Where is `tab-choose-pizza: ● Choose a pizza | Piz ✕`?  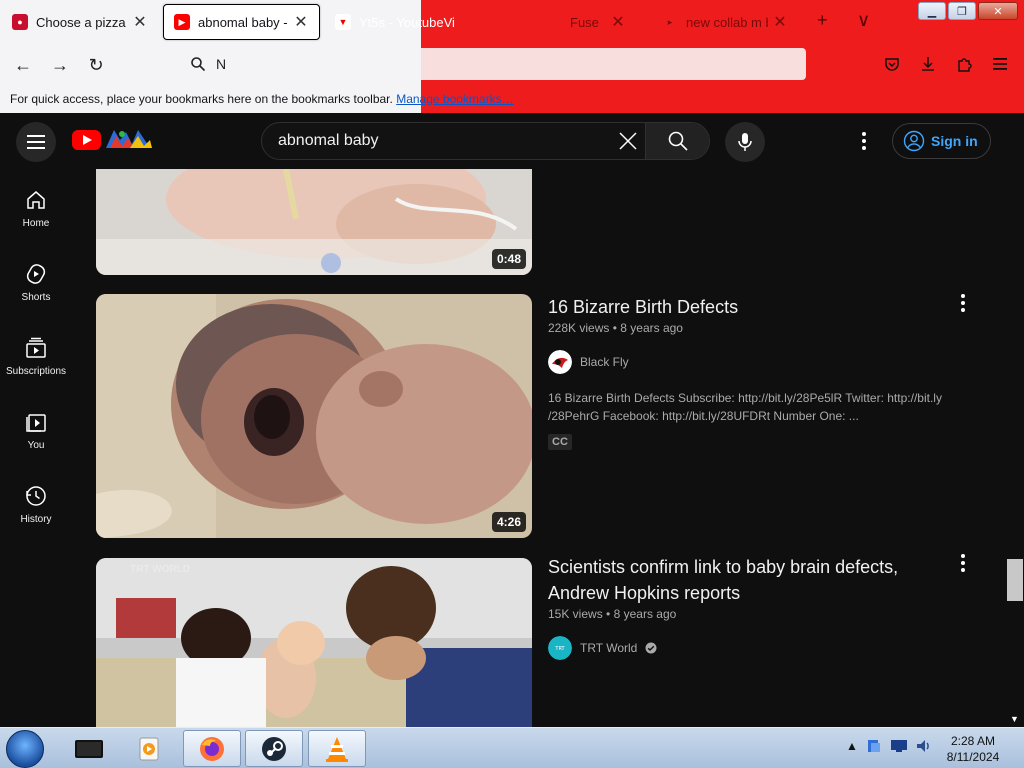 tab-choose-pizza: ● Choose a pizza | Piz ✕ is located at coordinates (80, 22).